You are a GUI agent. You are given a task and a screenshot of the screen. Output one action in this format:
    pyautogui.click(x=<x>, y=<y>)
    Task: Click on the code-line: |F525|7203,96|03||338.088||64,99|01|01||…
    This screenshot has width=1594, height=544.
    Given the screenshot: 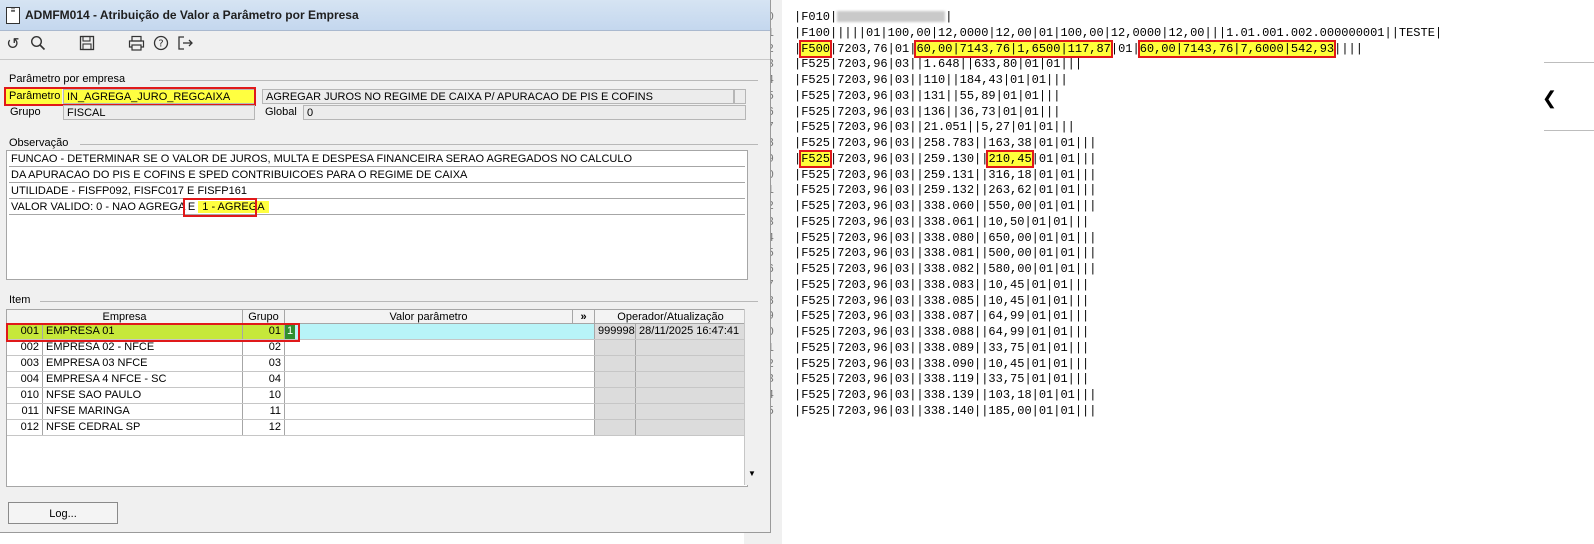 What is the action you would take?
    pyautogui.click(x=941, y=332)
    